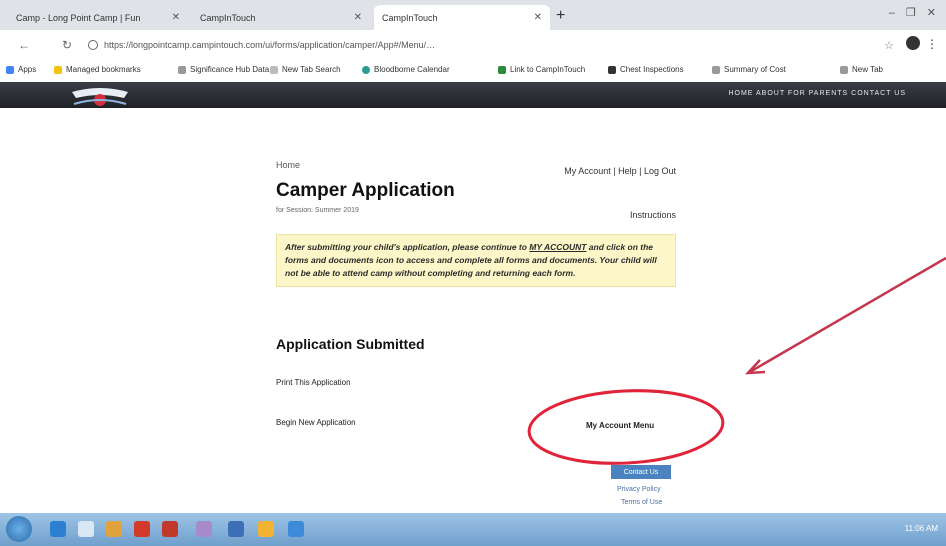  What do you see at coordinates (846, 315) in the screenshot?
I see `pointer-arrow` at bounding box center [846, 315].